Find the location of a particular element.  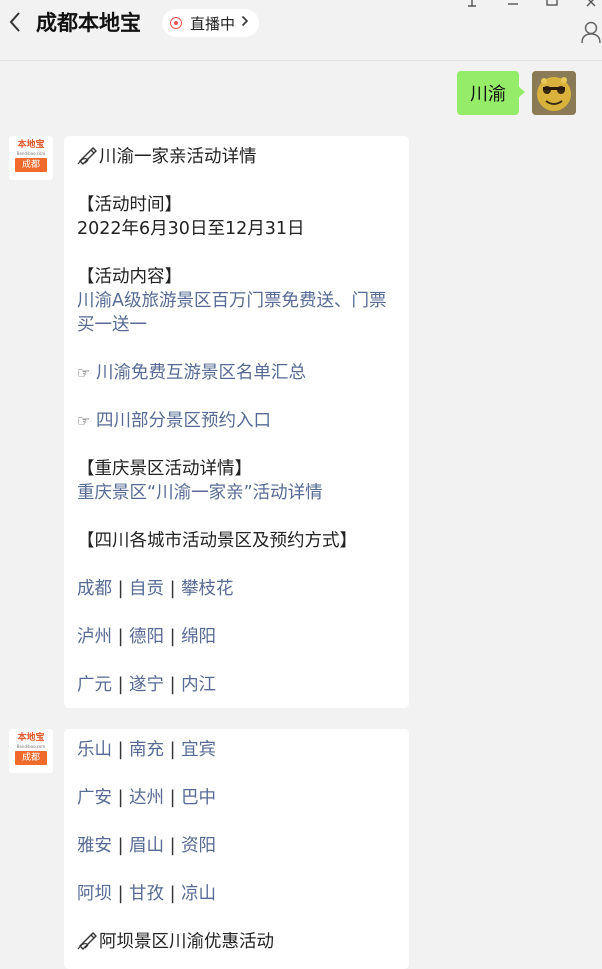

city-link: 南充 is located at coordinates (146, 750).